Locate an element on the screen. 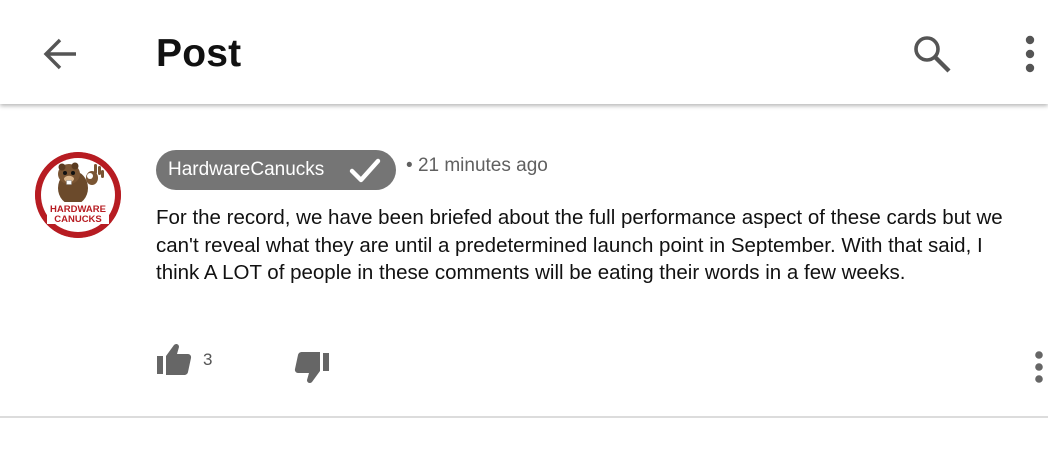 The image size is (1048, 461). author-badge: HardwareCanucks is located at coordinates (276, 170).